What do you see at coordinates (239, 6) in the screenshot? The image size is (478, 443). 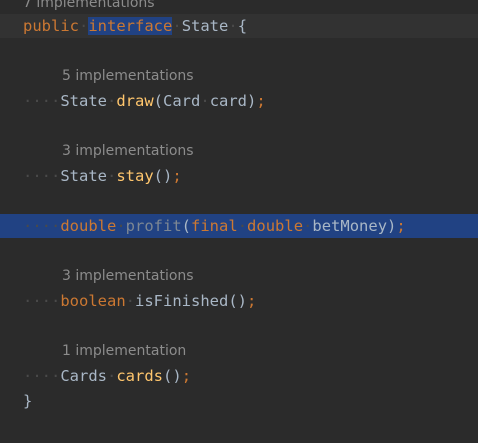 I see `implementations-hint: 7 implementations` at bounding box center [239, 6].